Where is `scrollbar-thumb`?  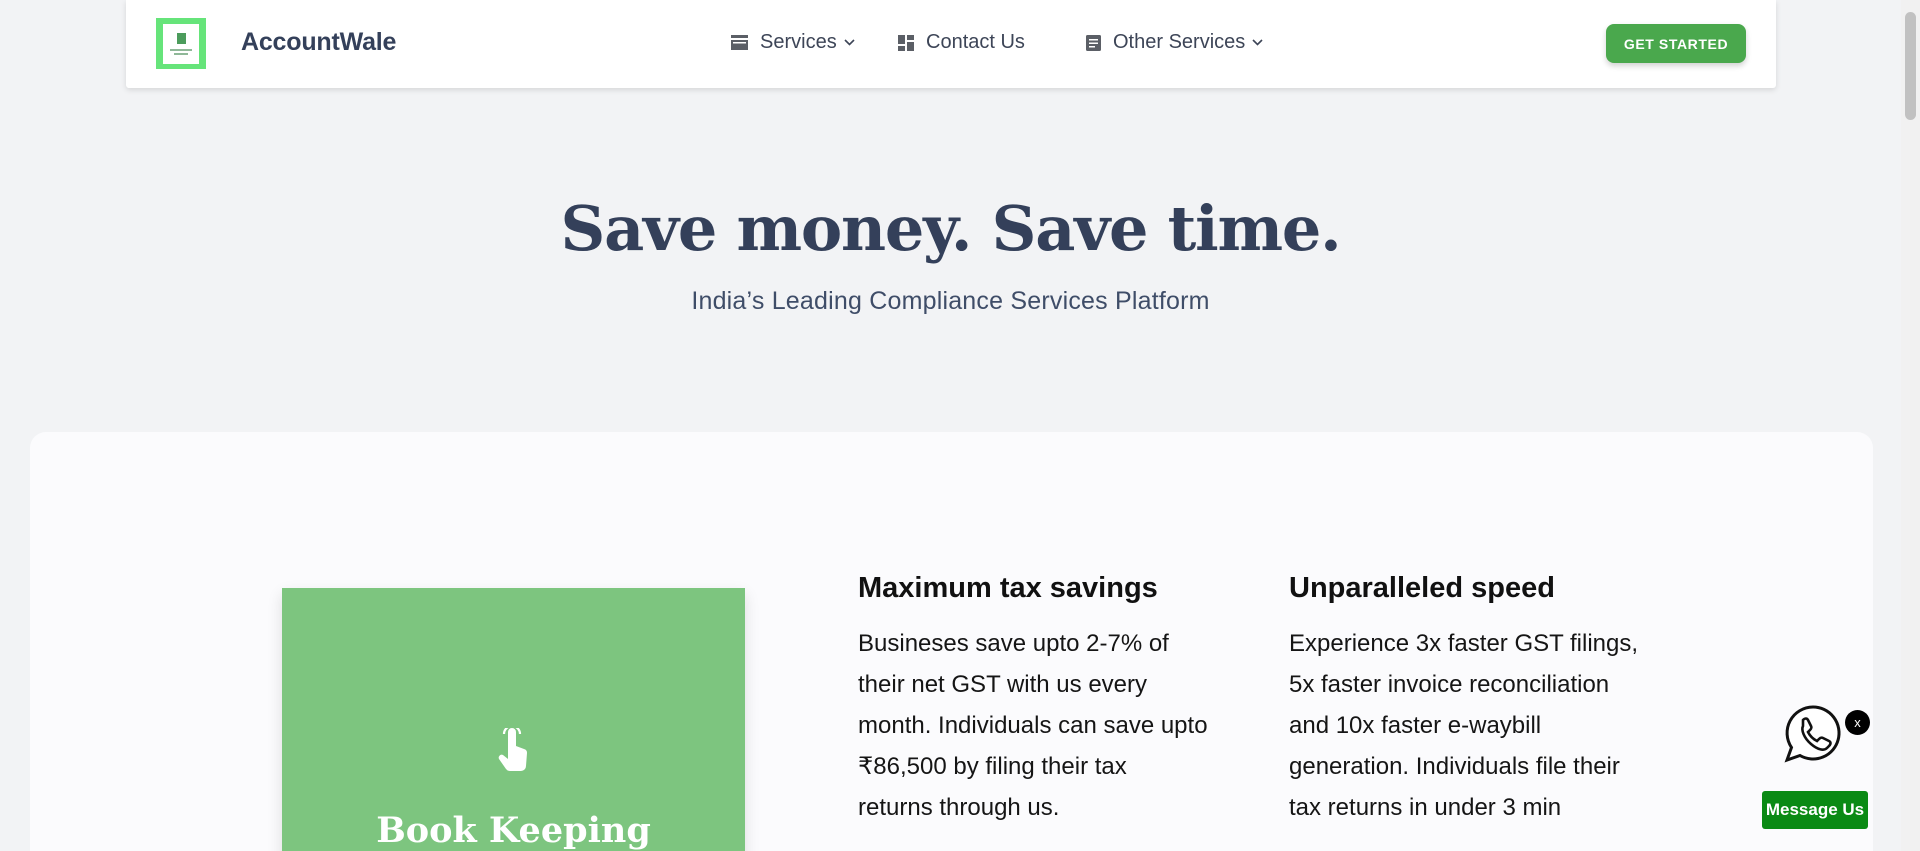 scrollbar-thumb is located at coordinates (1910, 66).